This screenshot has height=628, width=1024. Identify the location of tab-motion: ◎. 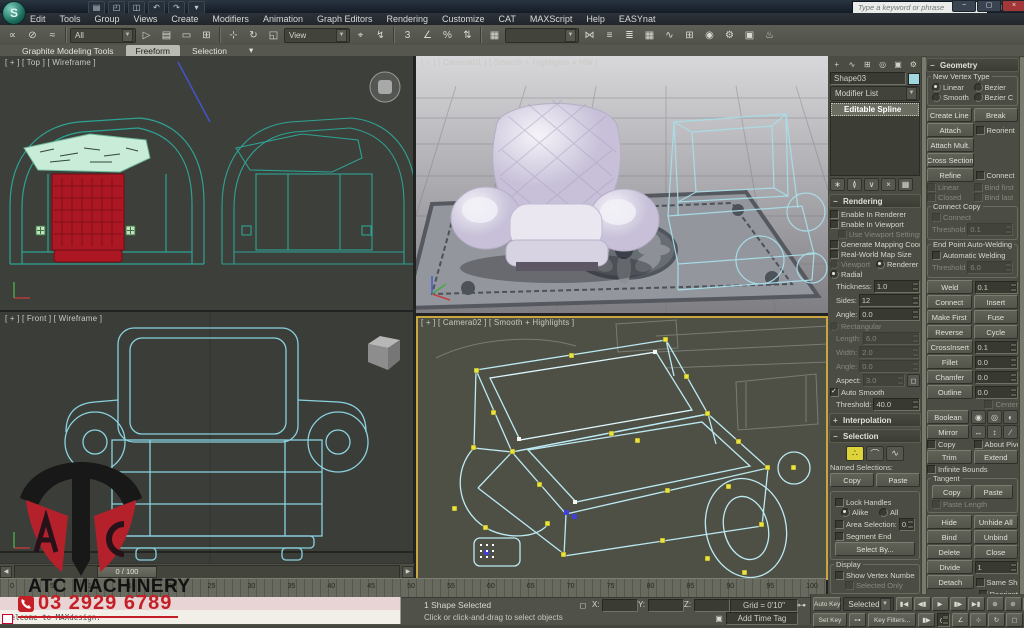
(882, 64).